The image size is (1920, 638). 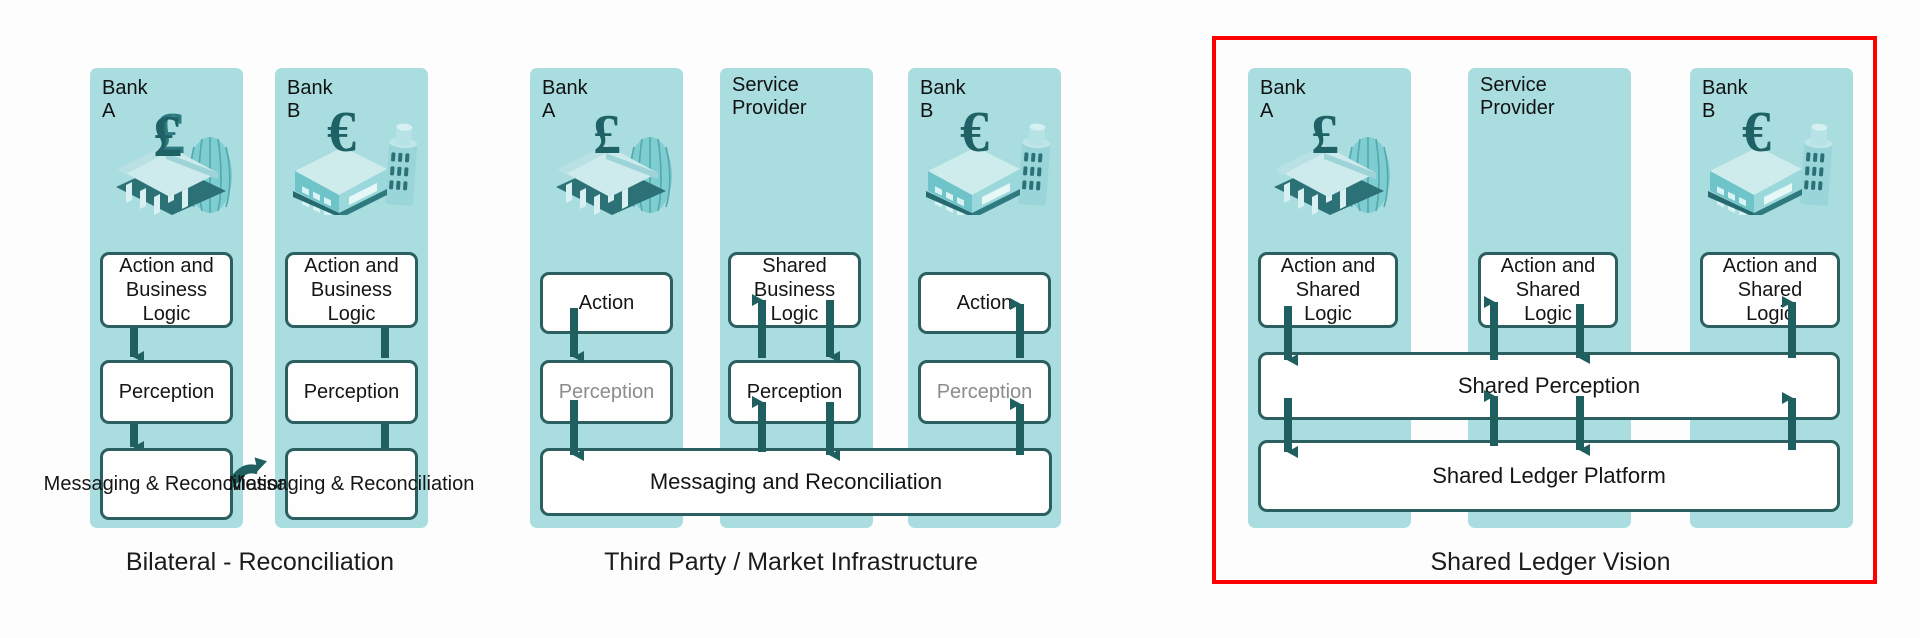 What do you see at coordinates (166, 392) in the screenshot?
I see `box-bank-a-perception: Perception` at bounding box center [166, 392].